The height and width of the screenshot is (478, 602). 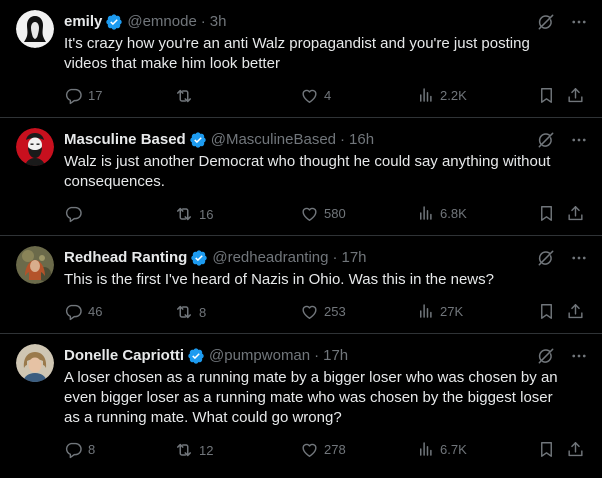 I want to click on views-button: 6.7K, so click(x=442, y=449).